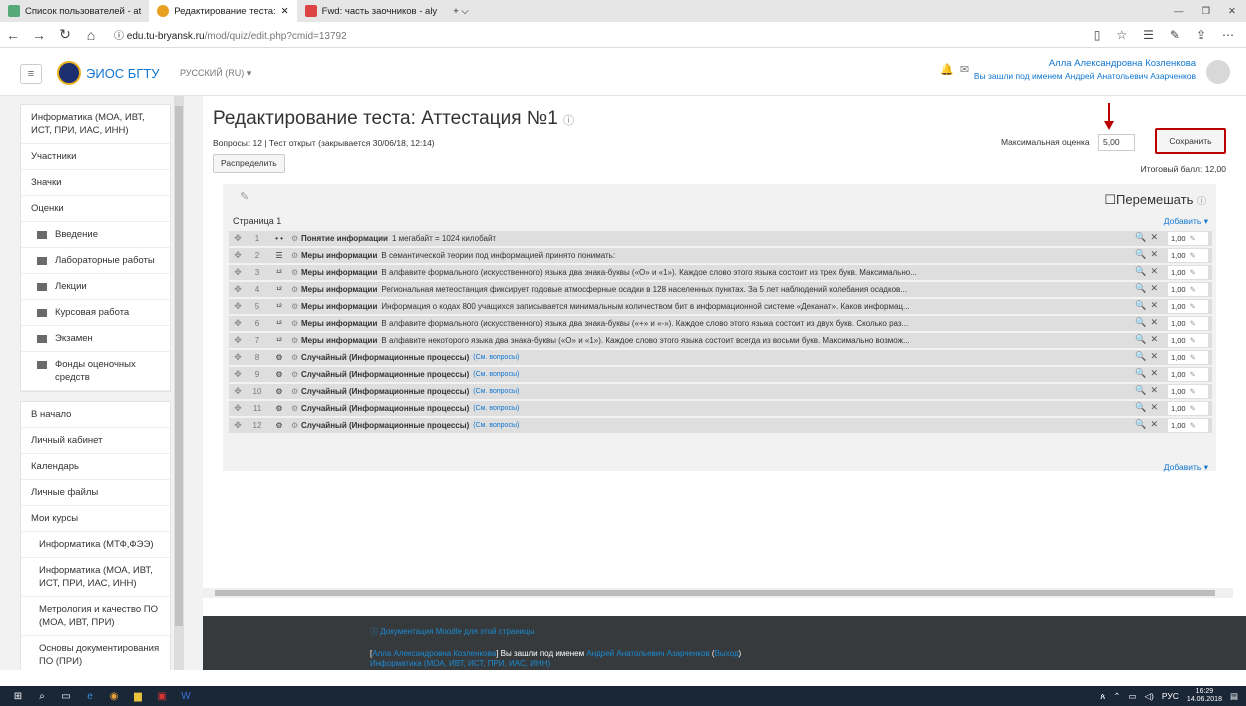 The height and width of the screenshot is (706, 1246). Describe the element at coordinates (244, 196) in the screenshot. I see `edit-heading-icon: ✎` at that location.